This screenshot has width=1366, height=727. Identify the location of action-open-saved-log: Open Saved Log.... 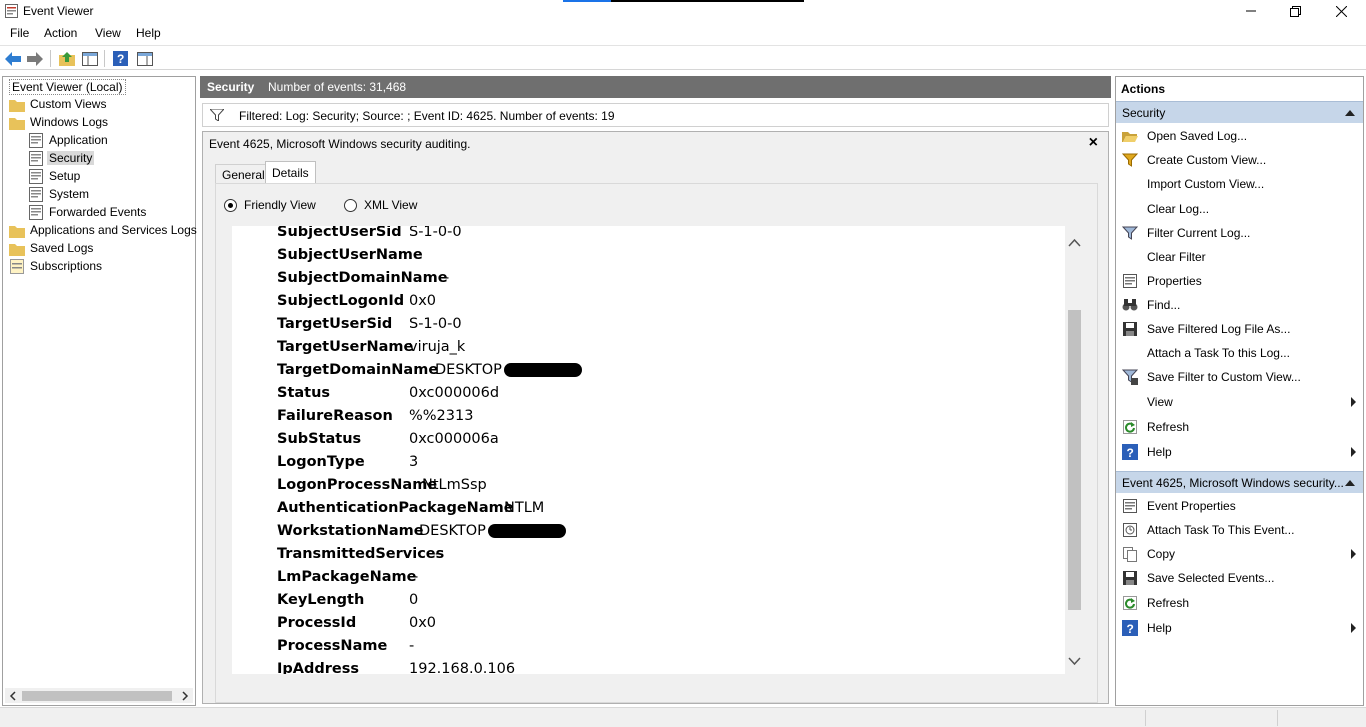
(1239, 136).